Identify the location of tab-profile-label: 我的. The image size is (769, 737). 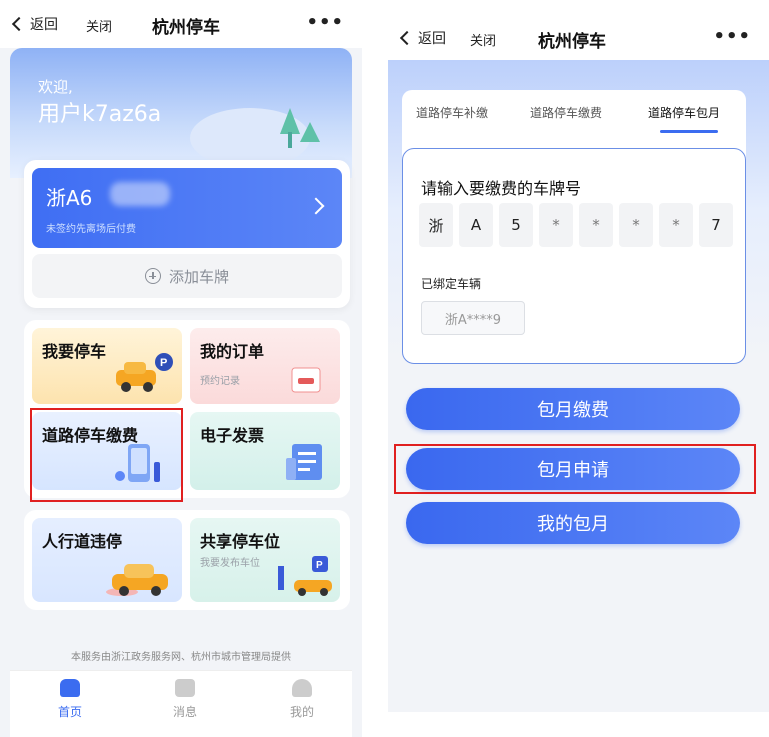
(301, 712).